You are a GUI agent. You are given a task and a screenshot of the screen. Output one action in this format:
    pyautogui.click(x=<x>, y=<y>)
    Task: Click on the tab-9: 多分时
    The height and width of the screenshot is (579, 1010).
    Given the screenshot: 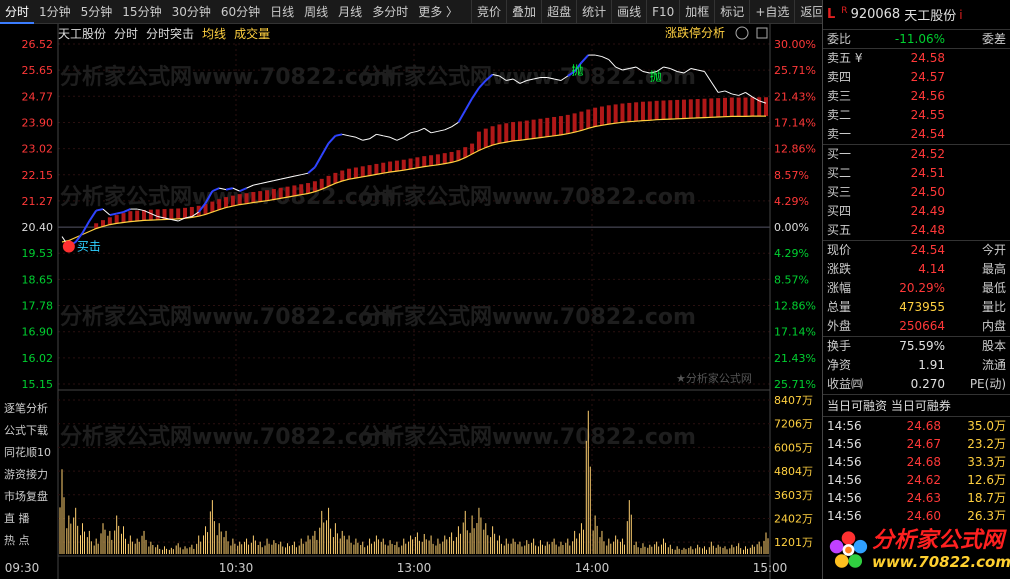 What is the action you would take?
    pyautogui.click(x=390, y=12)
    